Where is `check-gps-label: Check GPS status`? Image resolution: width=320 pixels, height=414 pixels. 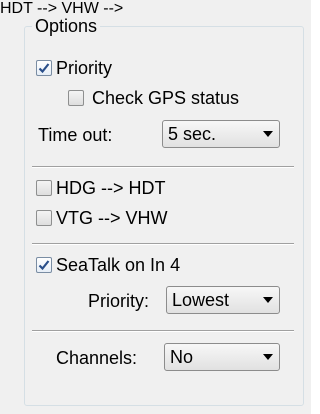 check-gps-label: Check GPS status is located at coordinates (166, 98).